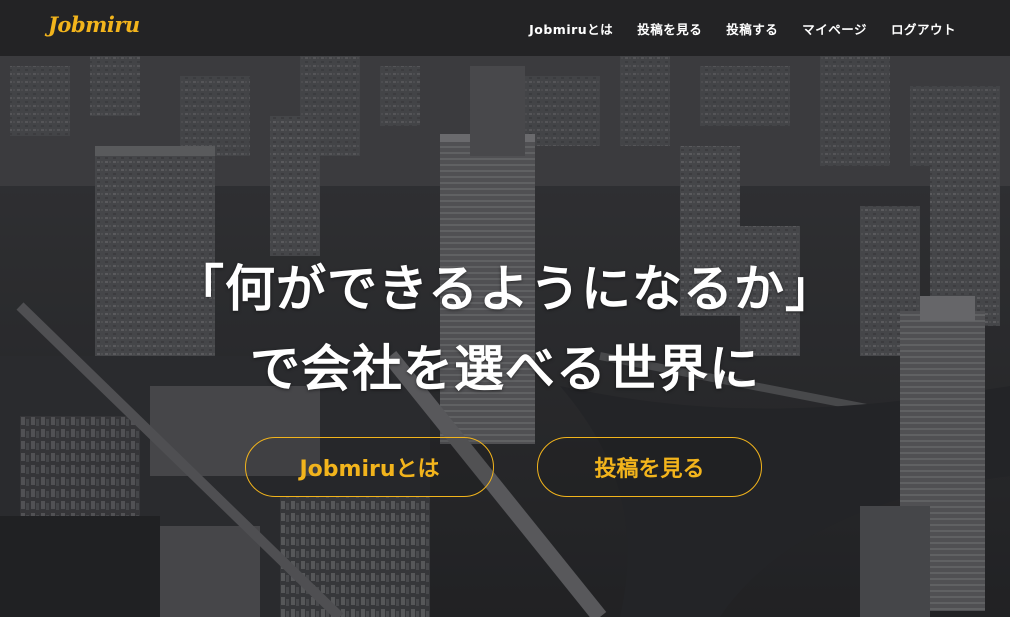 The width and height of the screenshot is (1010, 617). I want to click on view-posts-button: 投稿を見る, so click(649, 467).